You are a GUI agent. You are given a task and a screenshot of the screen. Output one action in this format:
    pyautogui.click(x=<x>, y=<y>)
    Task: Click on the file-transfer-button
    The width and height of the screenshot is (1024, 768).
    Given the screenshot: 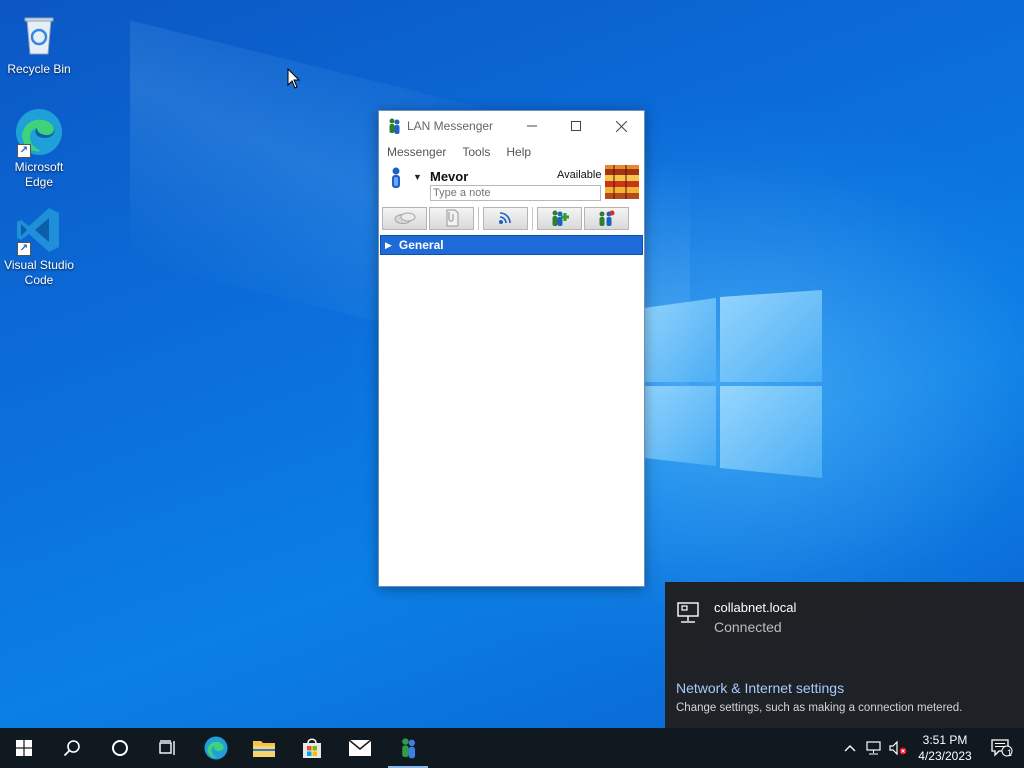 What is the action you would take?
    pyautogui.click(x=451, y=218)
    